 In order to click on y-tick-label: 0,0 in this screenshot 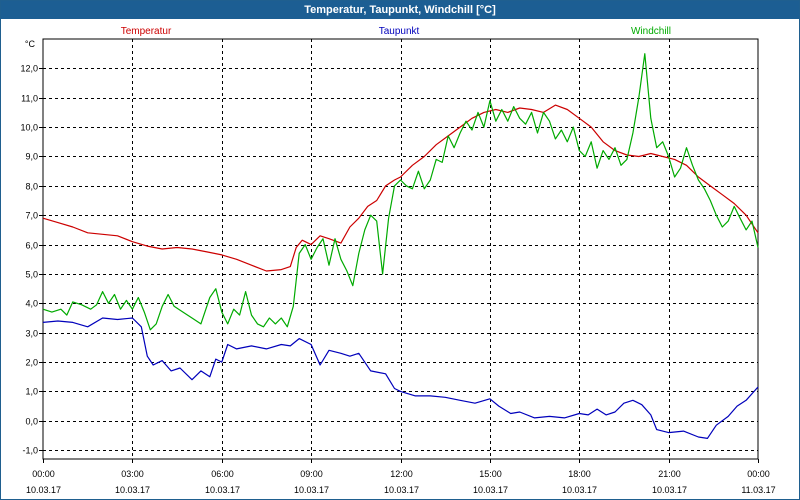, I will do `click(31, 422)`.